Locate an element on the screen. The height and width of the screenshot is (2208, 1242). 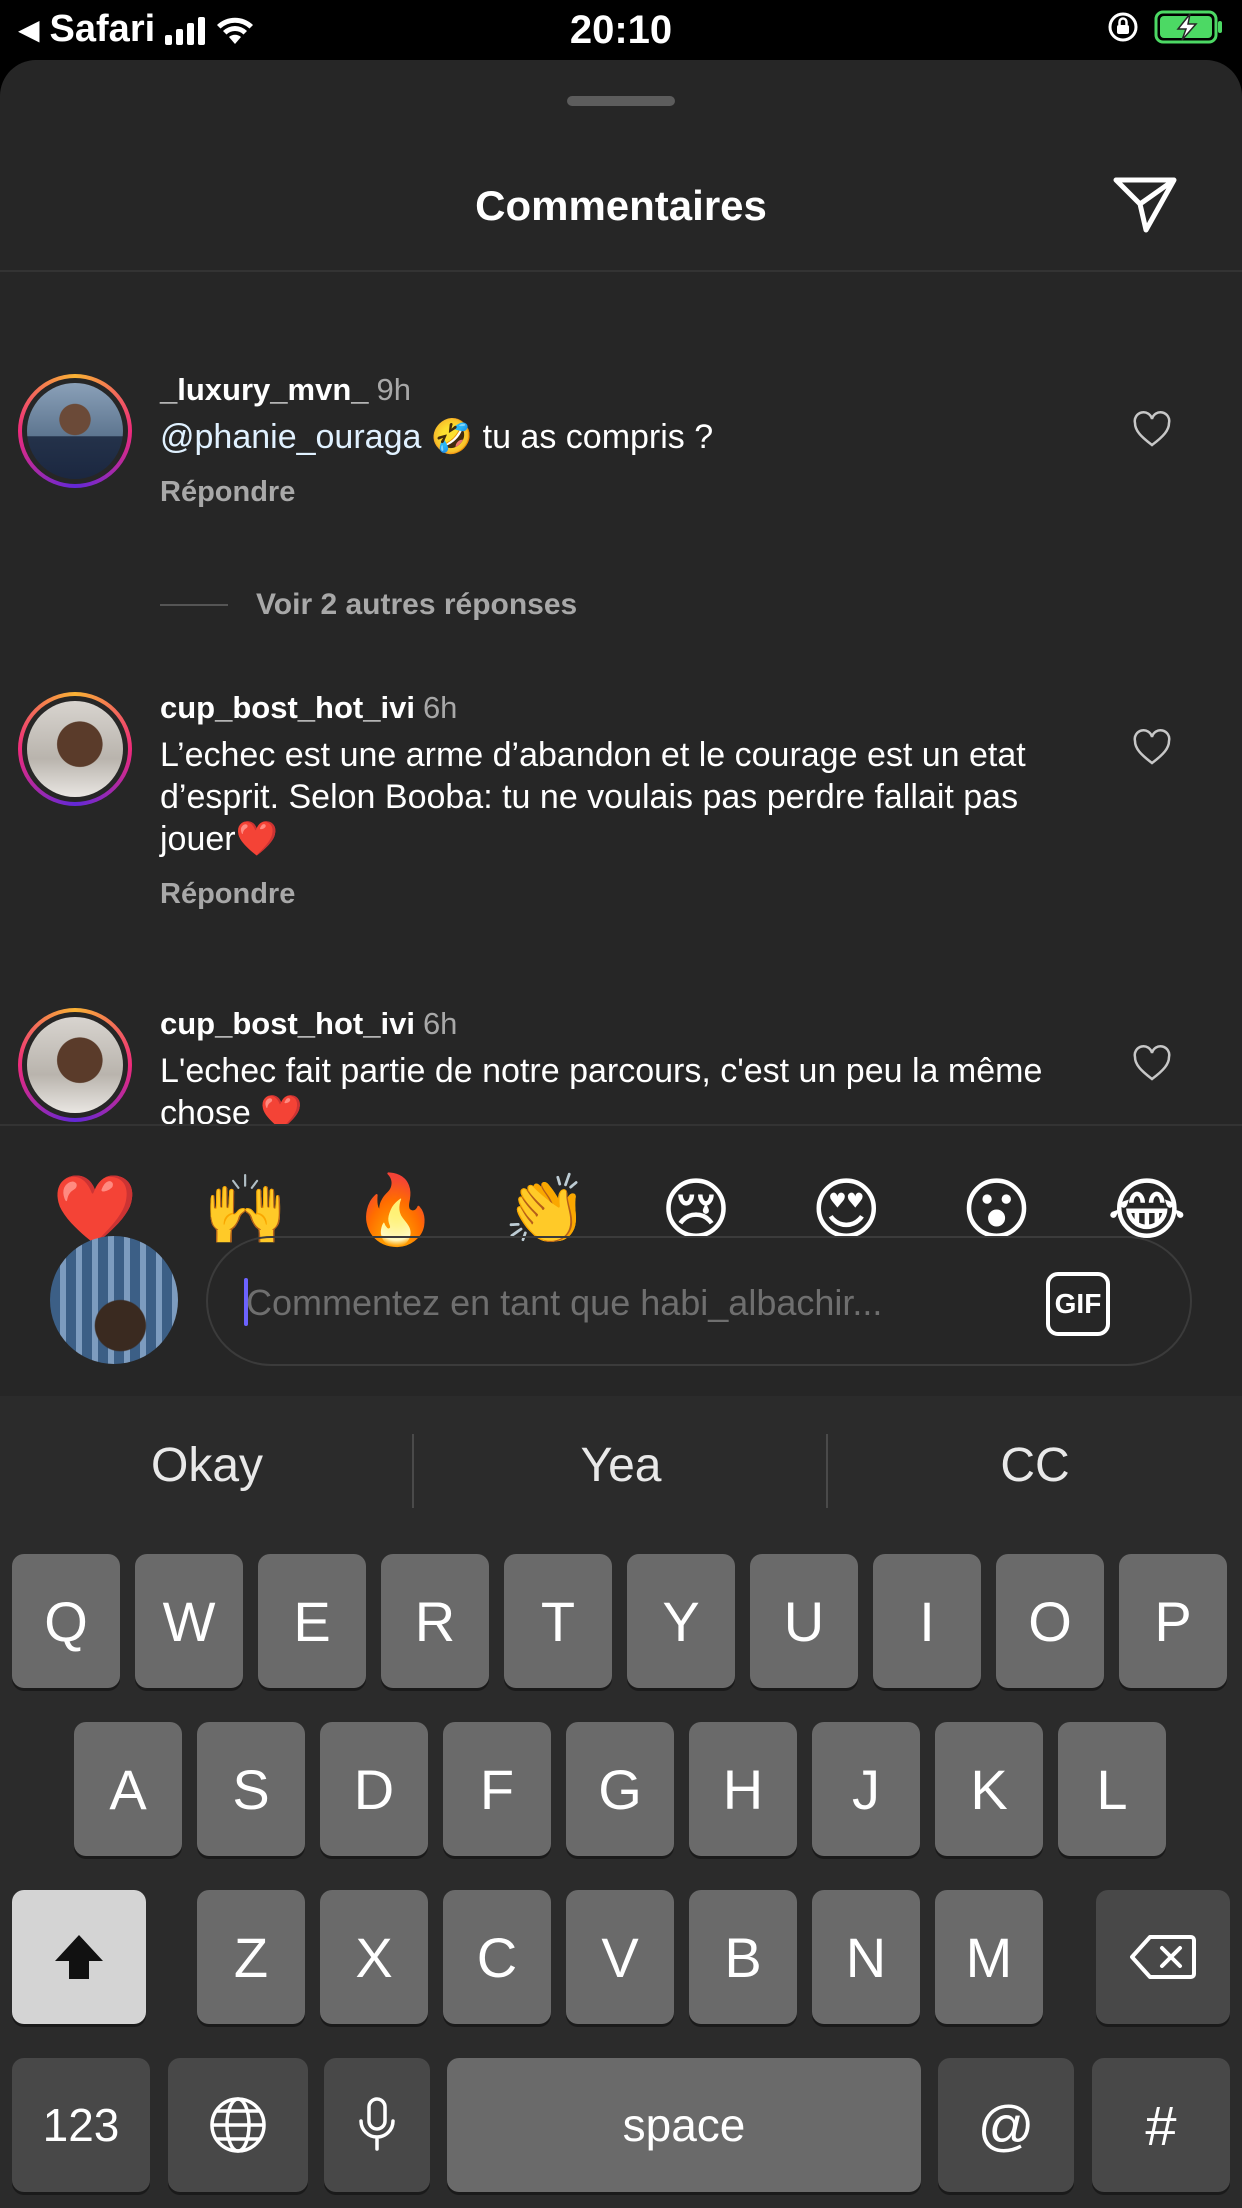
divider is located at coordinates (621, 1125).